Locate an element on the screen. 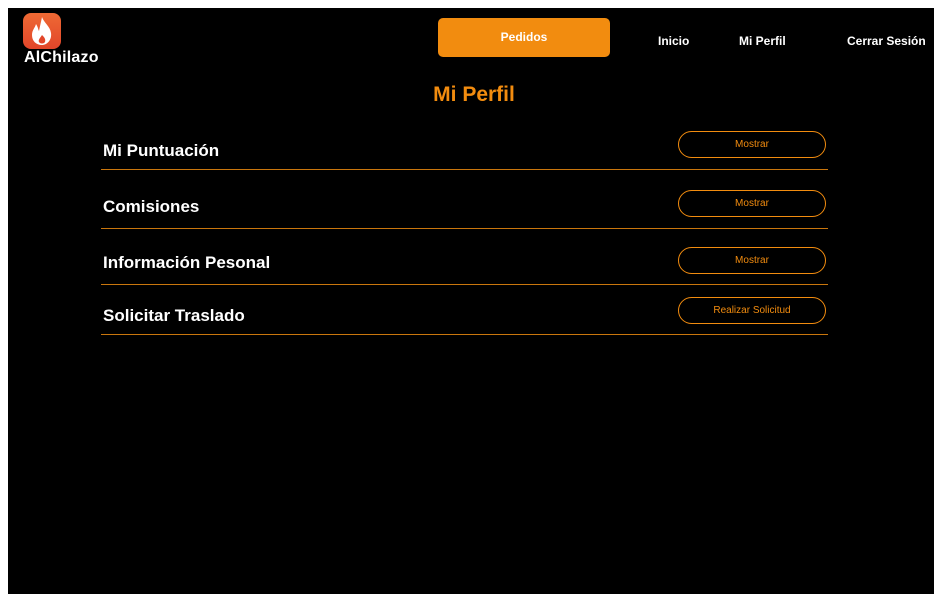 The height and width of the screenshot is (594, 934). section-row-informacion: Información Pesonal Mostrar is located at coordinates (464, 264).